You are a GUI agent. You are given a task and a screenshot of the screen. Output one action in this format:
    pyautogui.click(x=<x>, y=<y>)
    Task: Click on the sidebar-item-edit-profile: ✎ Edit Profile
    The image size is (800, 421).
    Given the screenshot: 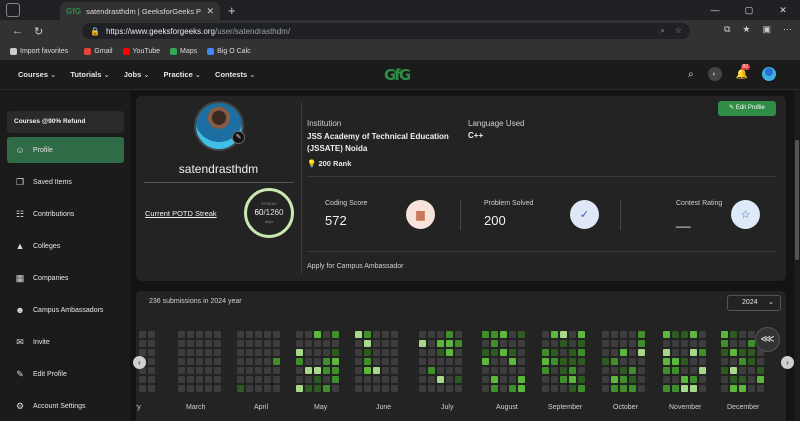 What is the action you would take?
    pyautogui.click(x=65, y=374)
    